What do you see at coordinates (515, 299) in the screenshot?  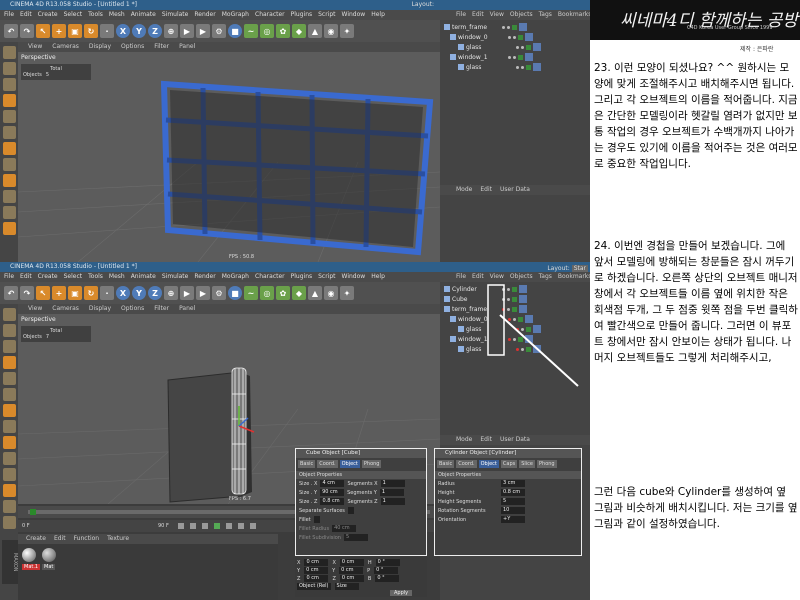 I see `object-row: Cube` at bounding box center [515, 299].